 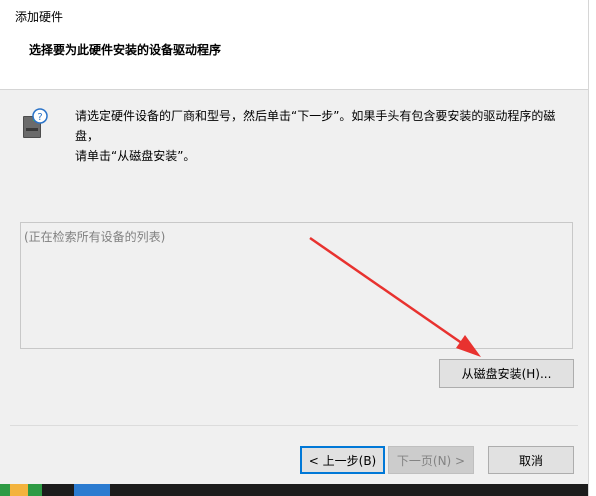 What do you see at coordinates (135, 156) in the screenshot?
I see `instruction-line-2: 请单击“从磁盘安装”。` at bounding box center [135, 156].